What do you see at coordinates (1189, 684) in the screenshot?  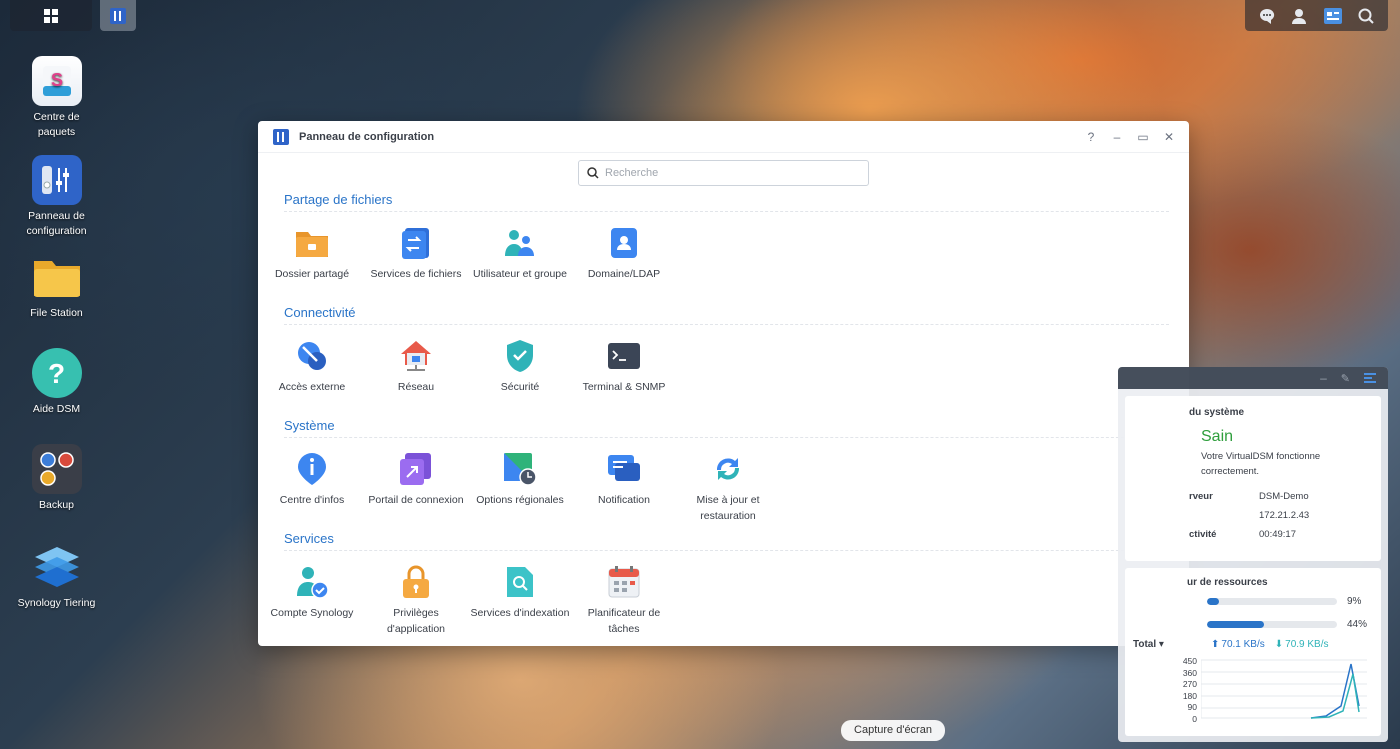 I see `y-tick: 270` at bounding box center [1189, 684].